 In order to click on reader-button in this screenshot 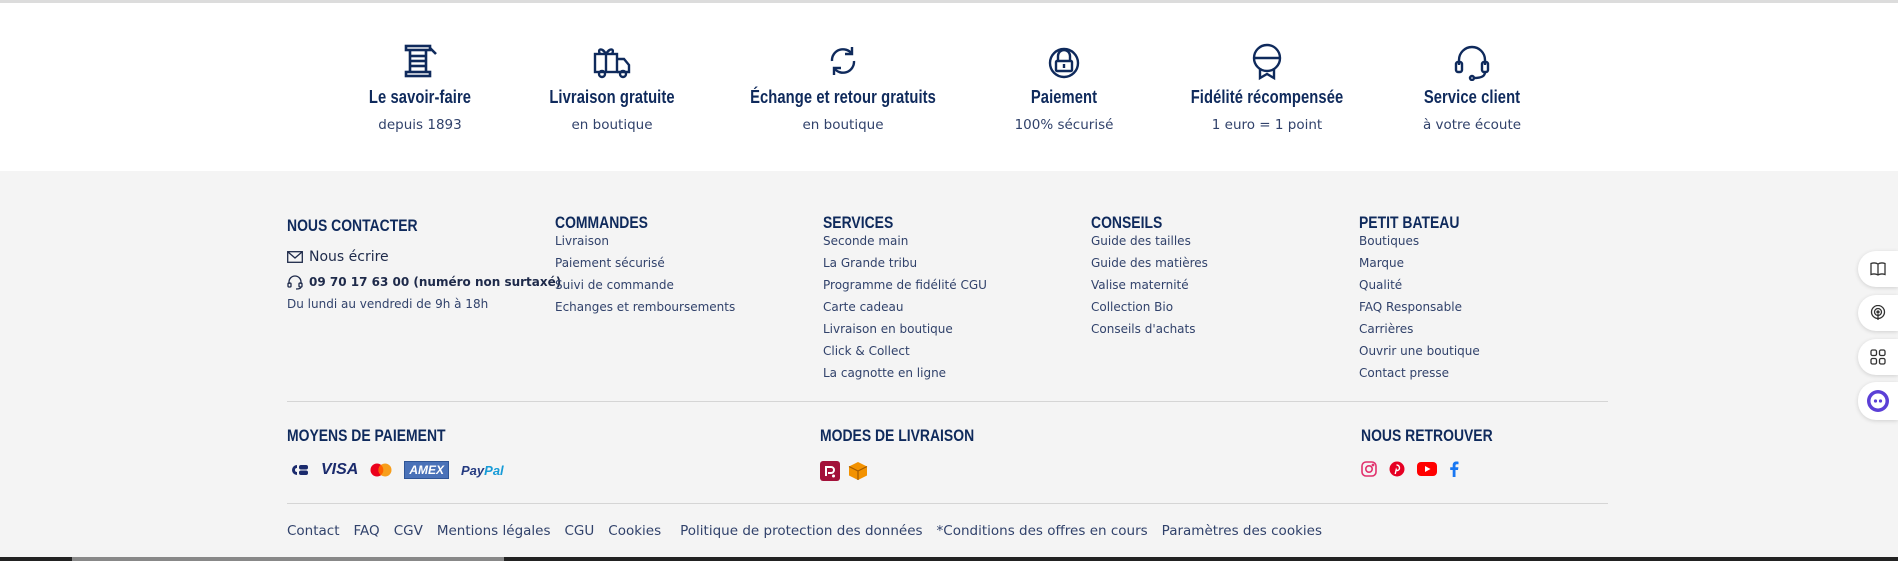, I will do `click(1878, 269)`.